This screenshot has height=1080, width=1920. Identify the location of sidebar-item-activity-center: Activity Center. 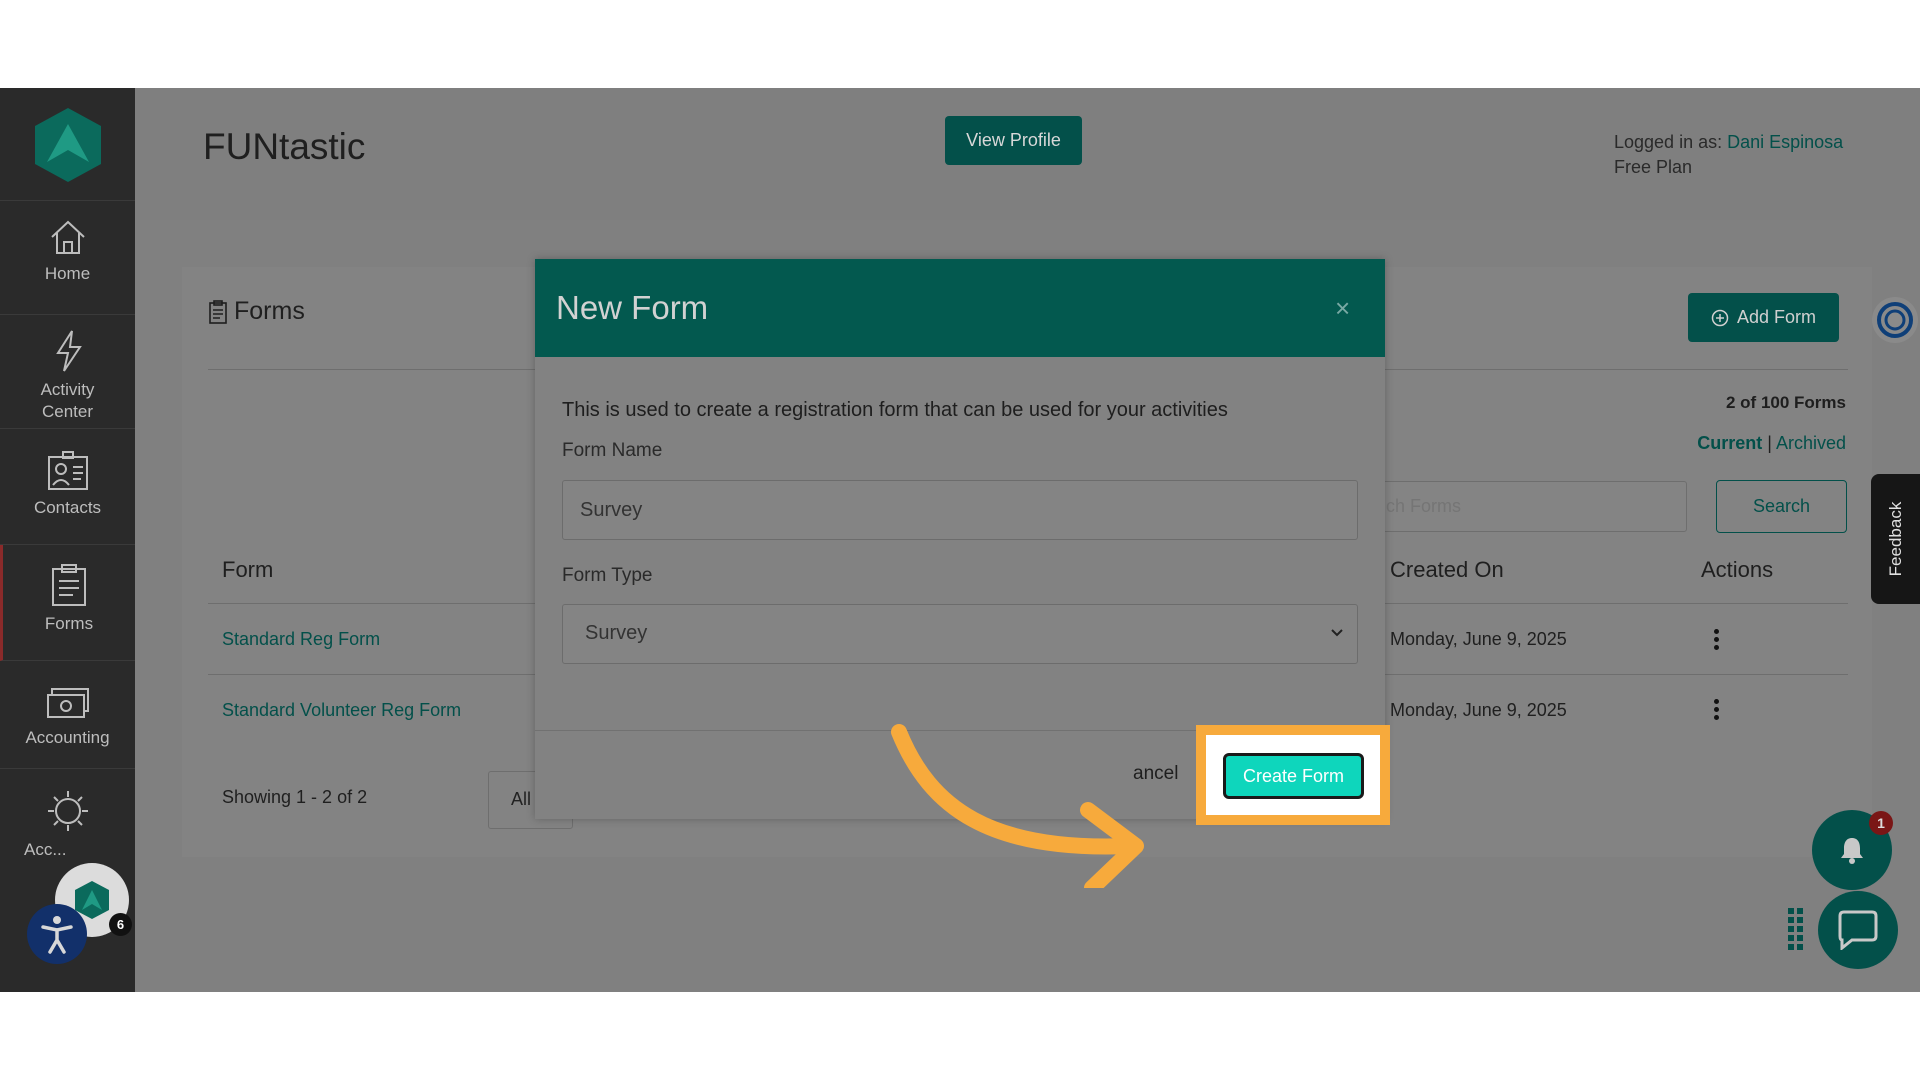
(67, 372).